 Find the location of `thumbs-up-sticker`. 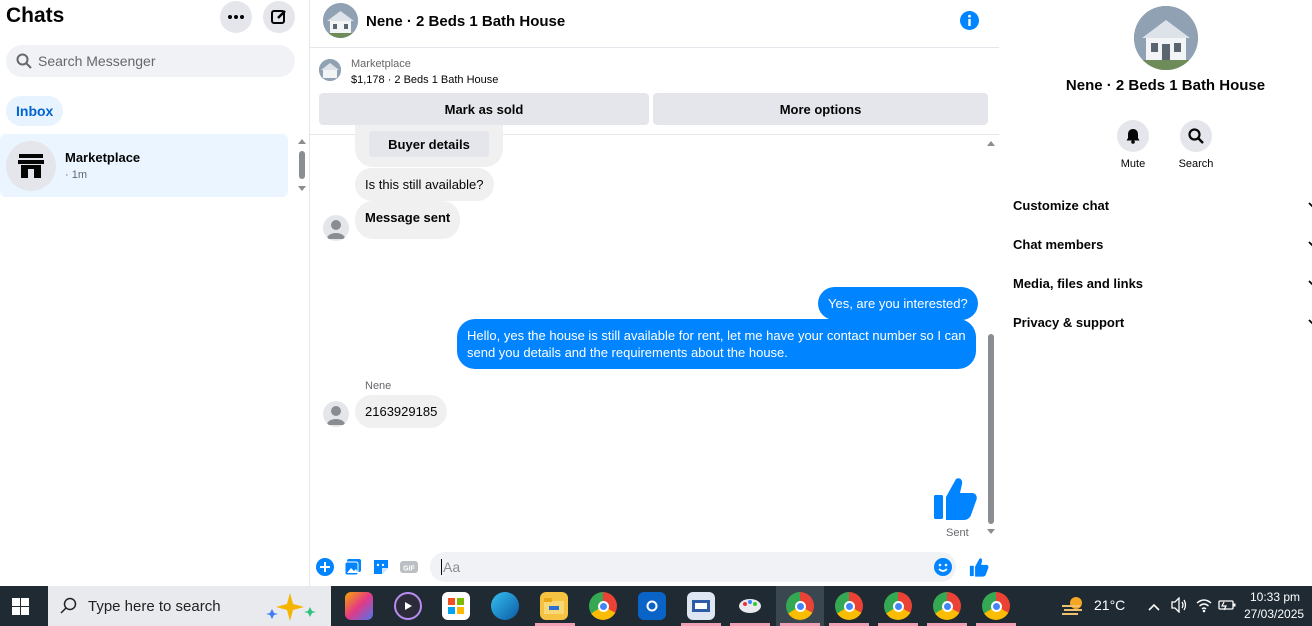

thumbs-up-sticker is located at coordinates (955, 500).